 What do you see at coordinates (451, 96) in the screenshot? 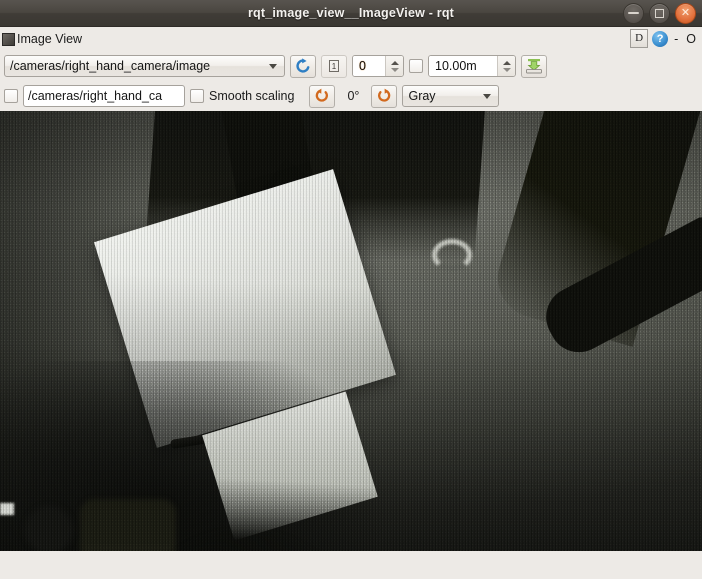
I see `color-scheme-combo: Gray` at bounding box center [451, 96].